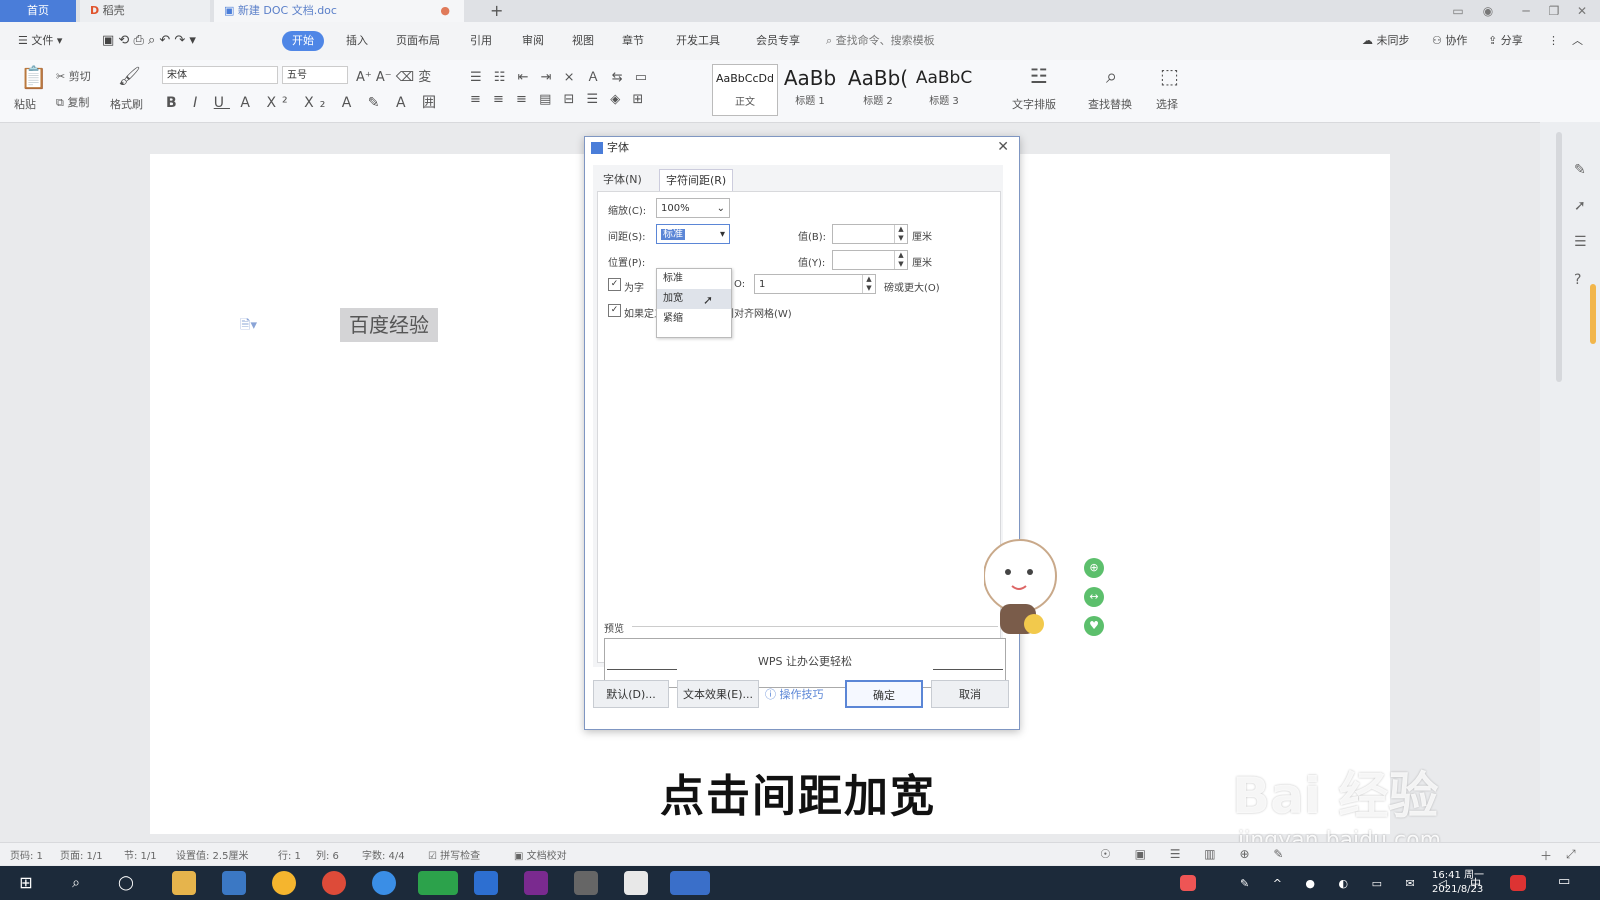 The width and height of the screenshot is (1600, 900). Describe the element at coordinates (694, 299) in the screenshot. I see `option-expanded: 加宽` at that location.